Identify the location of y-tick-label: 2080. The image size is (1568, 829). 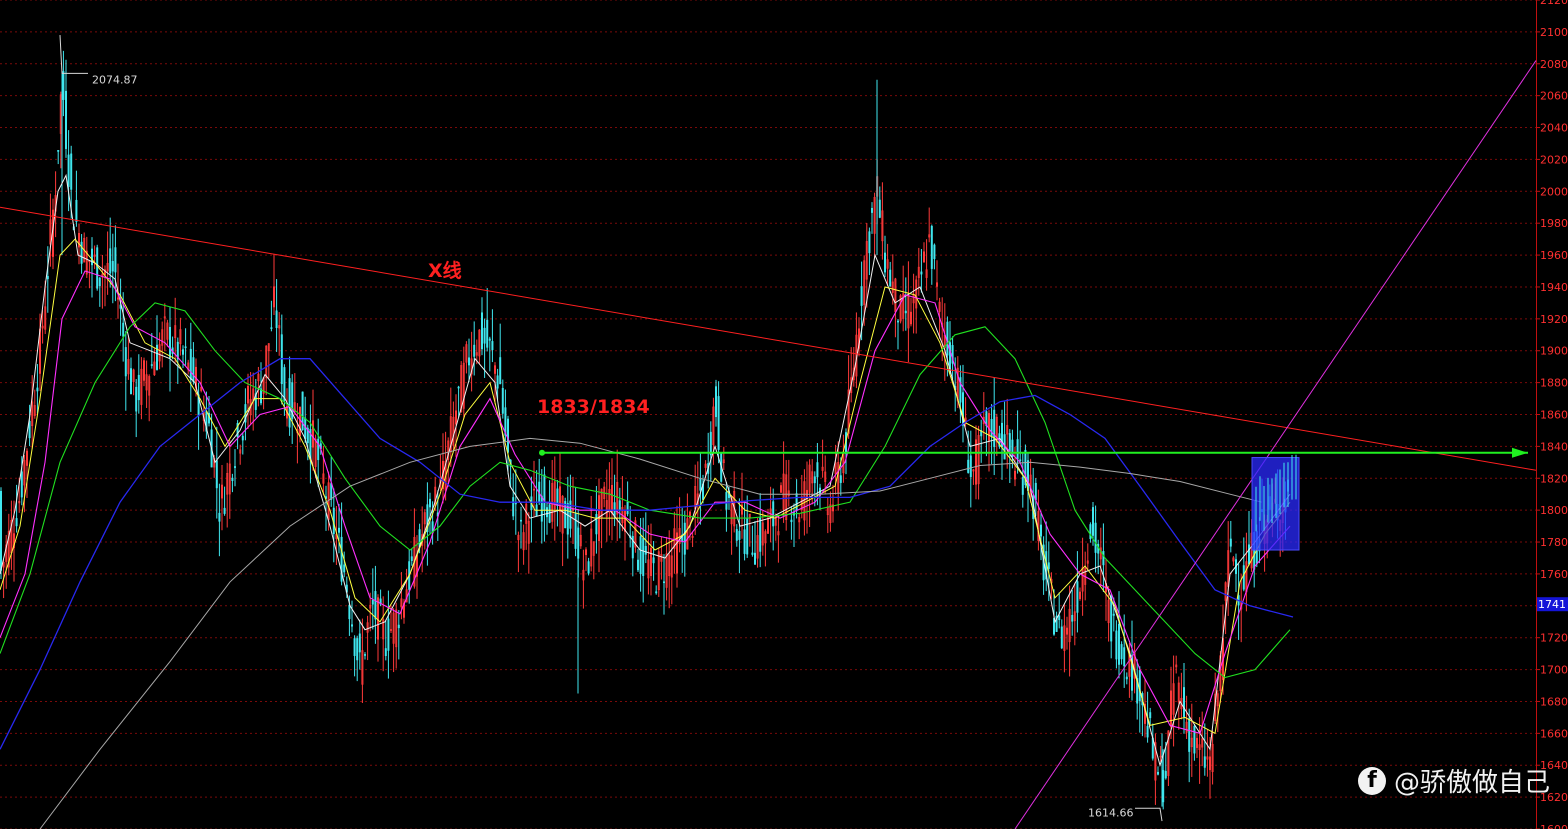
(1554, 64).